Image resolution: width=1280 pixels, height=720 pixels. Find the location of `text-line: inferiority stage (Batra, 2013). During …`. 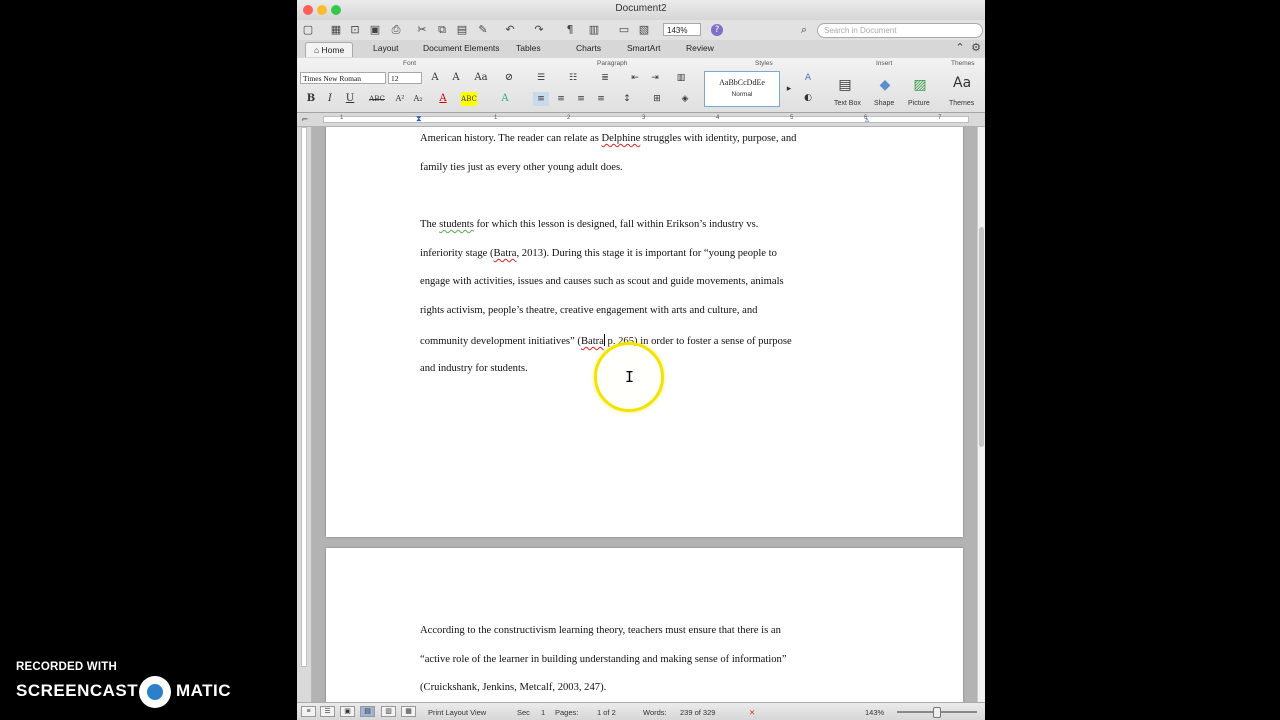

text-line: inferiority stage (Batra, 2013). During … is located at coordinates (598, 253).